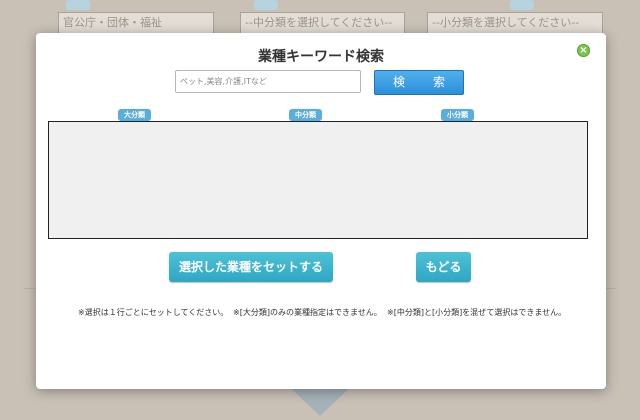 The image size is (640, 420). Describe the element at coordinates (268, 81) in the screenshot. I see `keyword-search-input` at that location.